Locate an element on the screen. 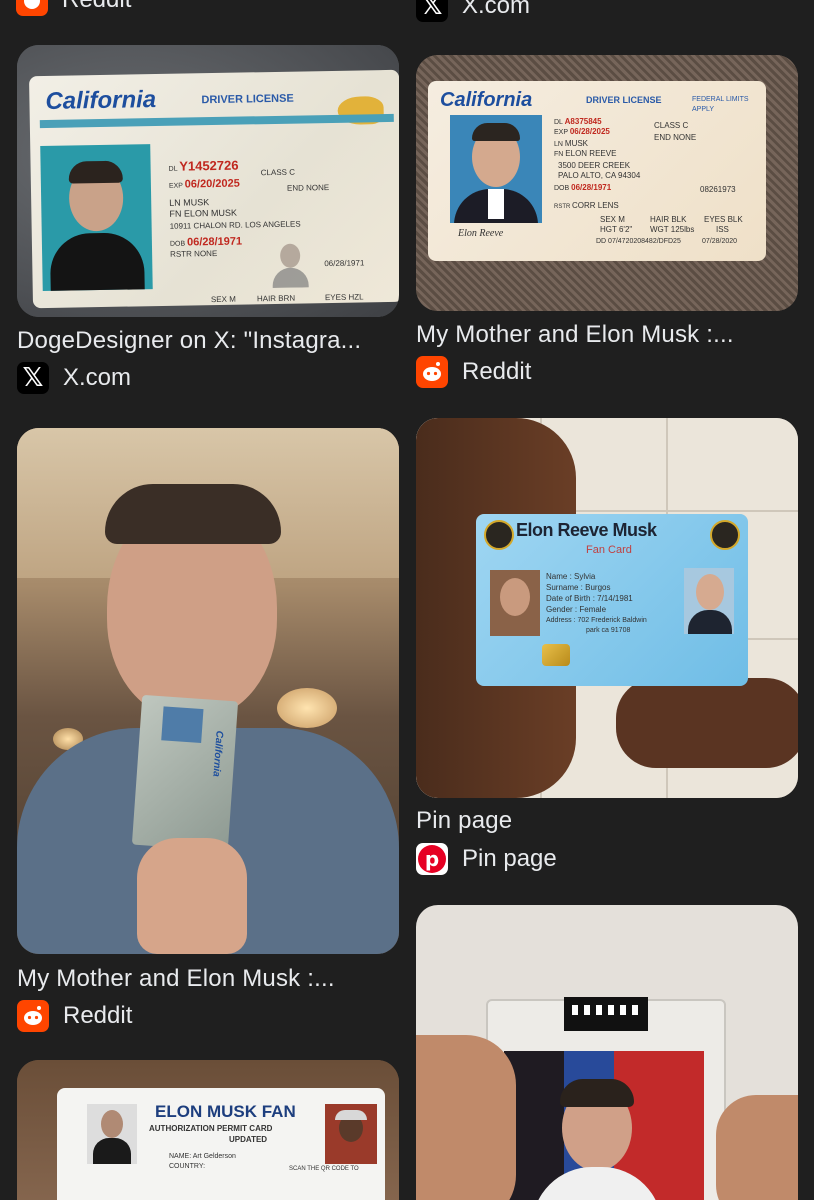 The height and width of the screenshot is (1200, 814). license-eyes: EYES HZL is located at coordinates (344, 297).